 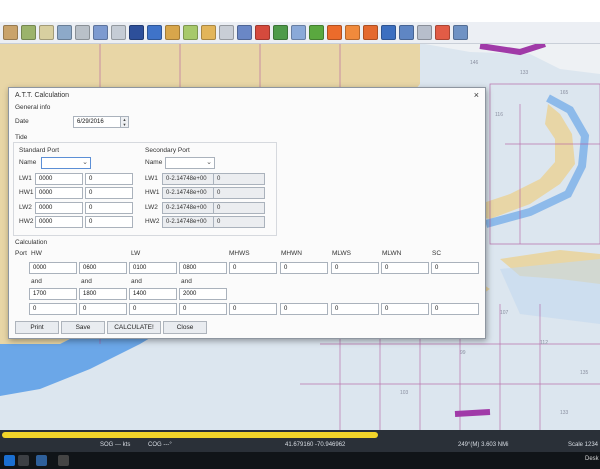 What do you see at coordinates (152, 192) in the screenshot?
I see `sec-row-label: HW1` at bounding box center [152, 192].